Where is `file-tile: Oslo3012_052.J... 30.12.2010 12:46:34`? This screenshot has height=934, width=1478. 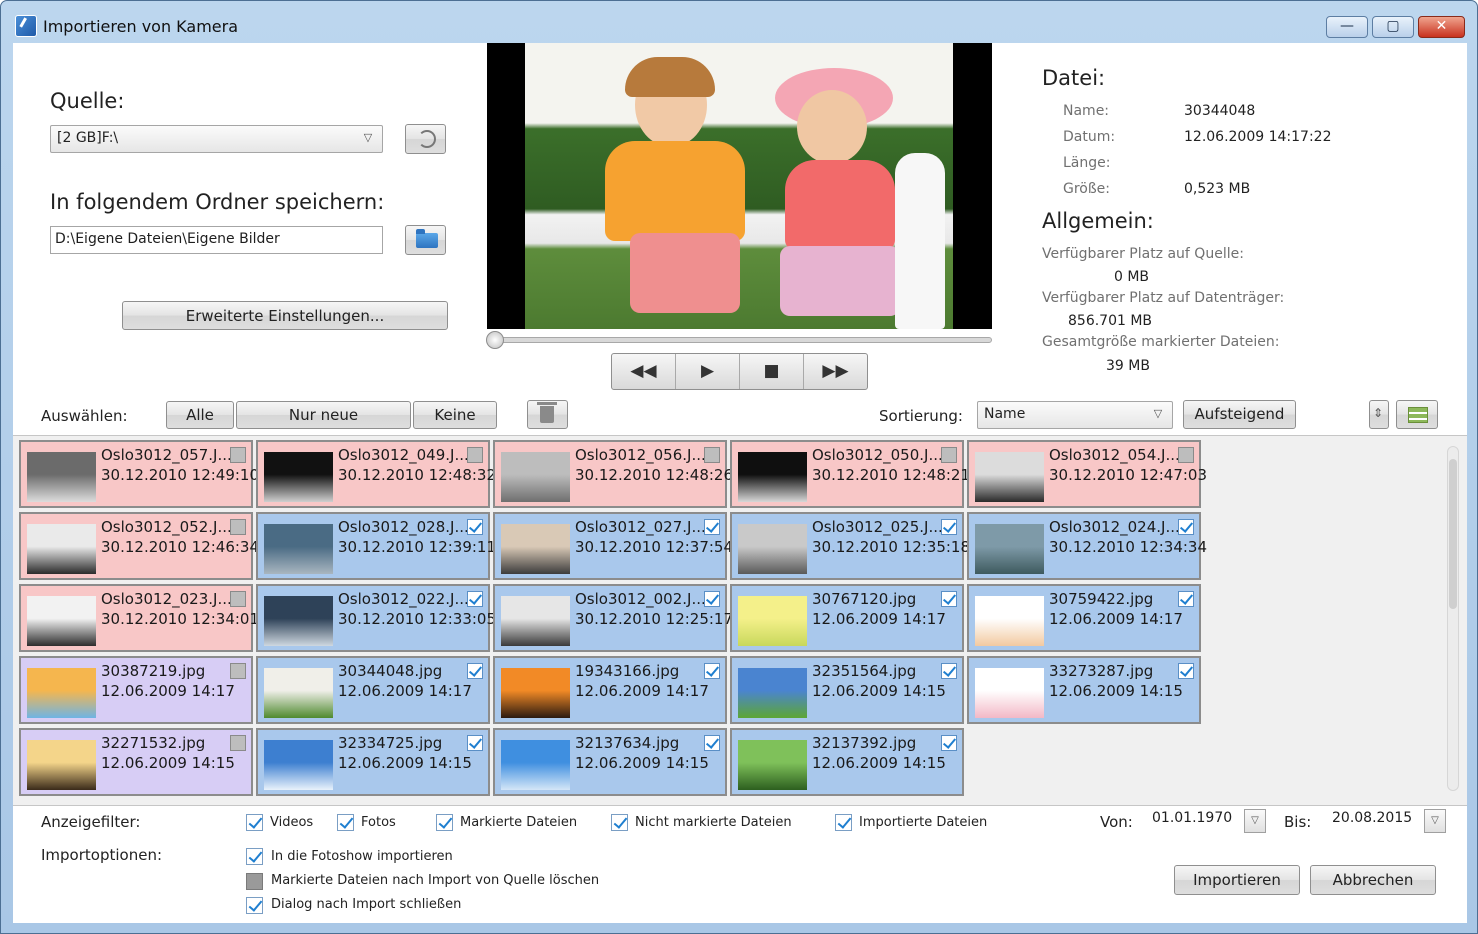
file-tile: Oslo3012_052.J... 30.12.2010 12:46:34 is located at coordinates (139, 546).